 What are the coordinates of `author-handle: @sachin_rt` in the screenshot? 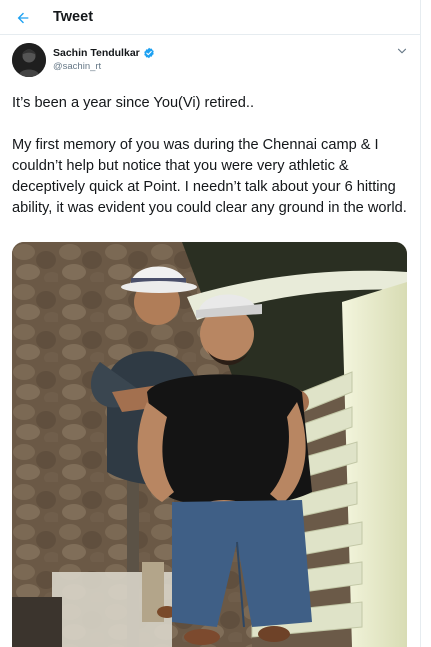 It's located at (77, 66).